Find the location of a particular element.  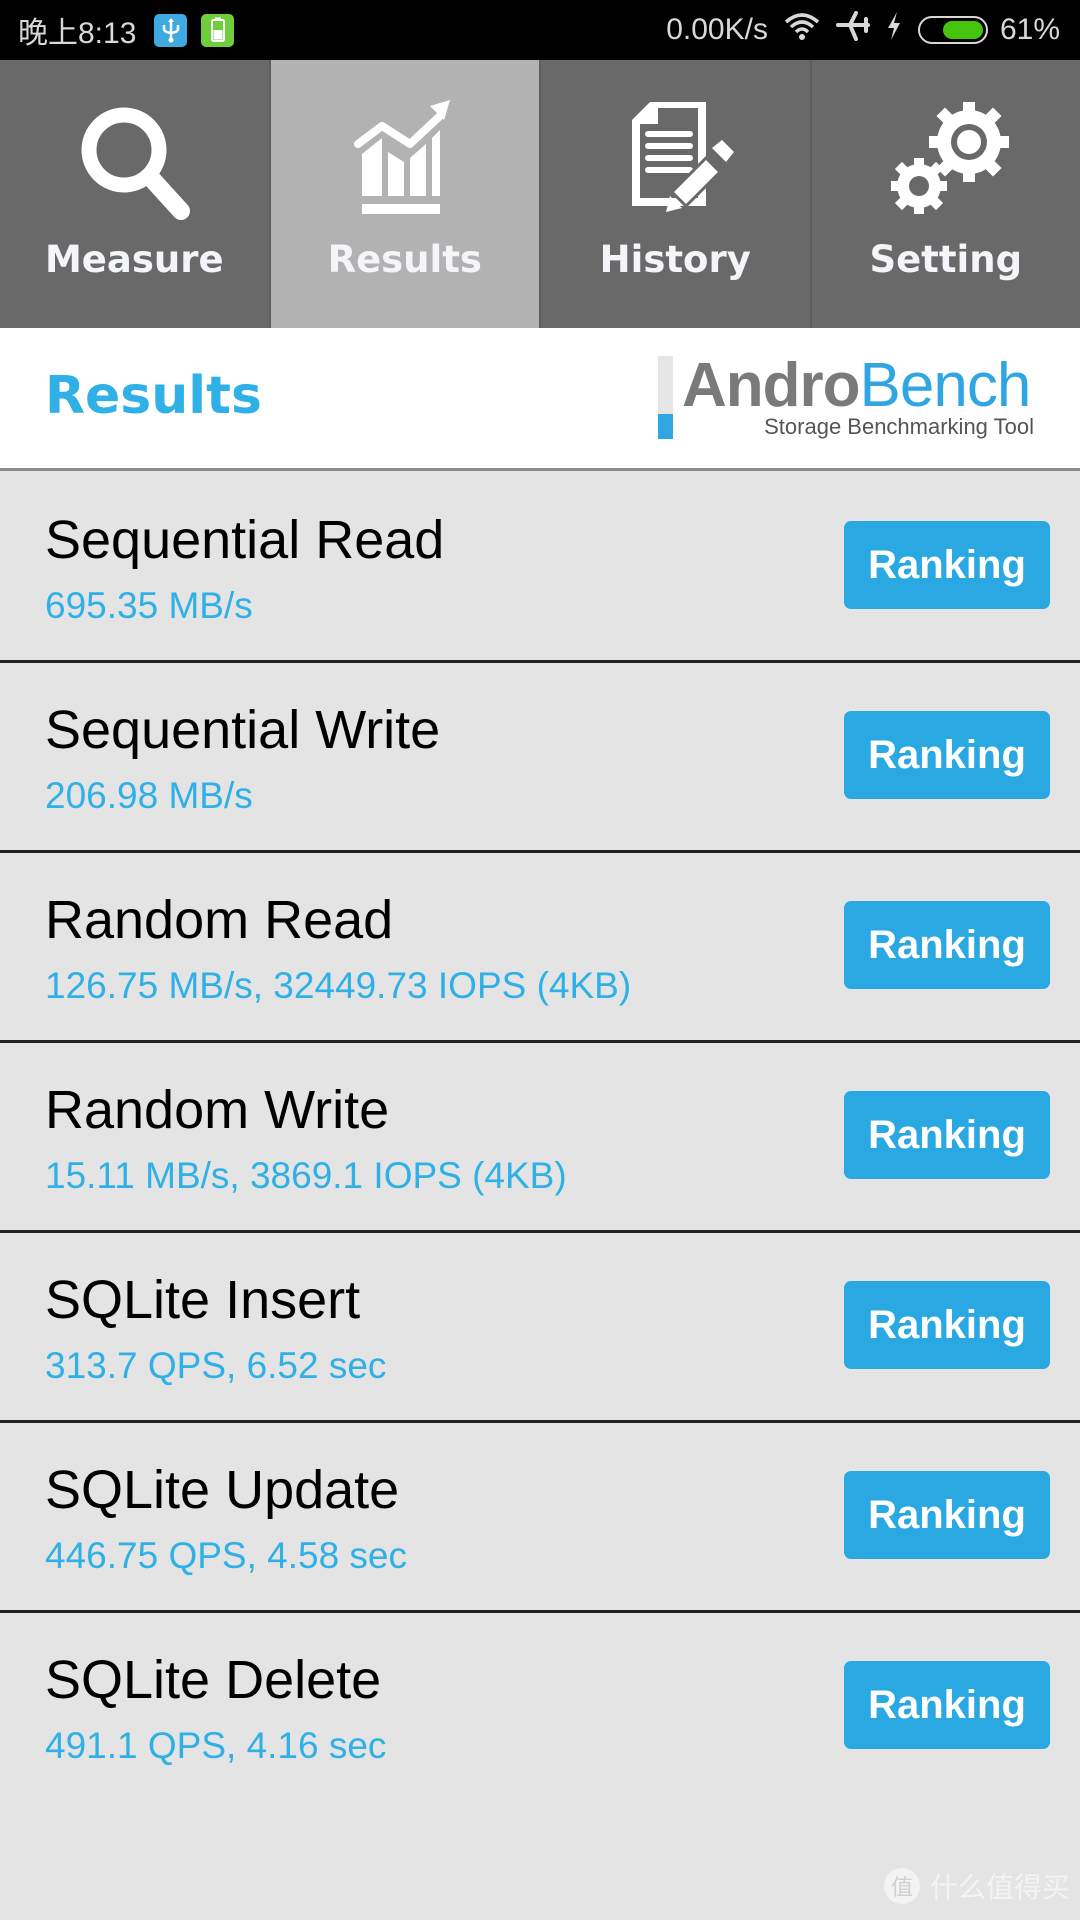

result-title: Random Read is located at coordinates (219, 920).